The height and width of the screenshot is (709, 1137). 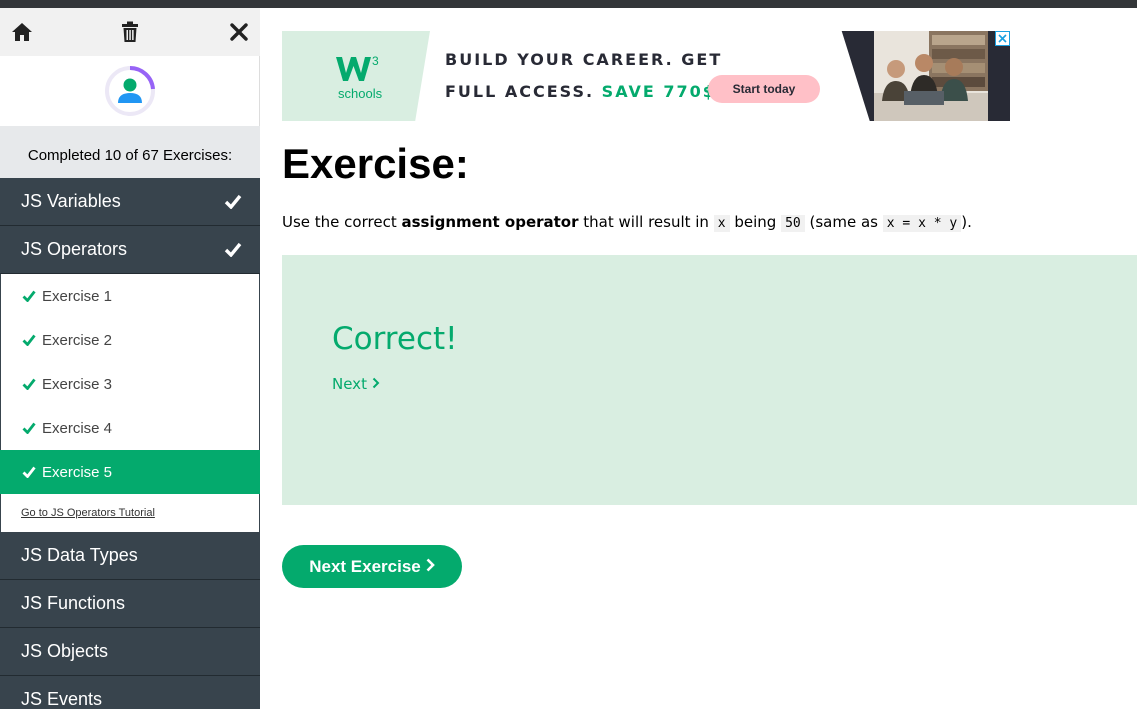 I want to click on instr-mid3: (same as, so click(x=843, y=222).